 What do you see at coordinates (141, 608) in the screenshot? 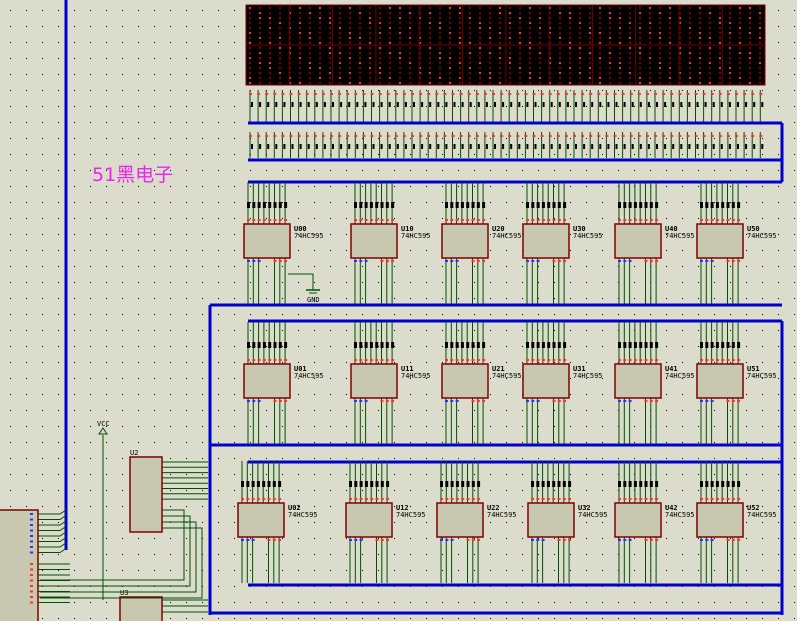
I see `chip-u3` at bounding box center [141, 608].